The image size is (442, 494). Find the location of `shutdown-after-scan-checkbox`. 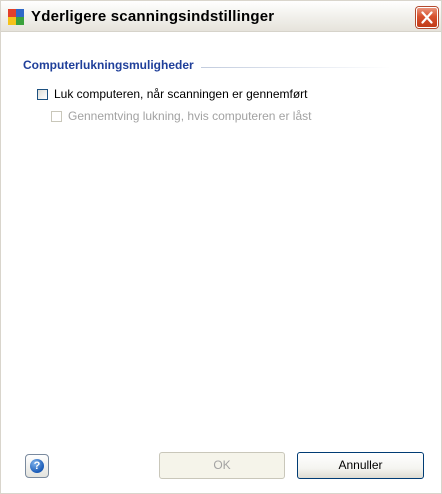

shutdown-after-scan-checkbox is located at coordinates (42, 94).